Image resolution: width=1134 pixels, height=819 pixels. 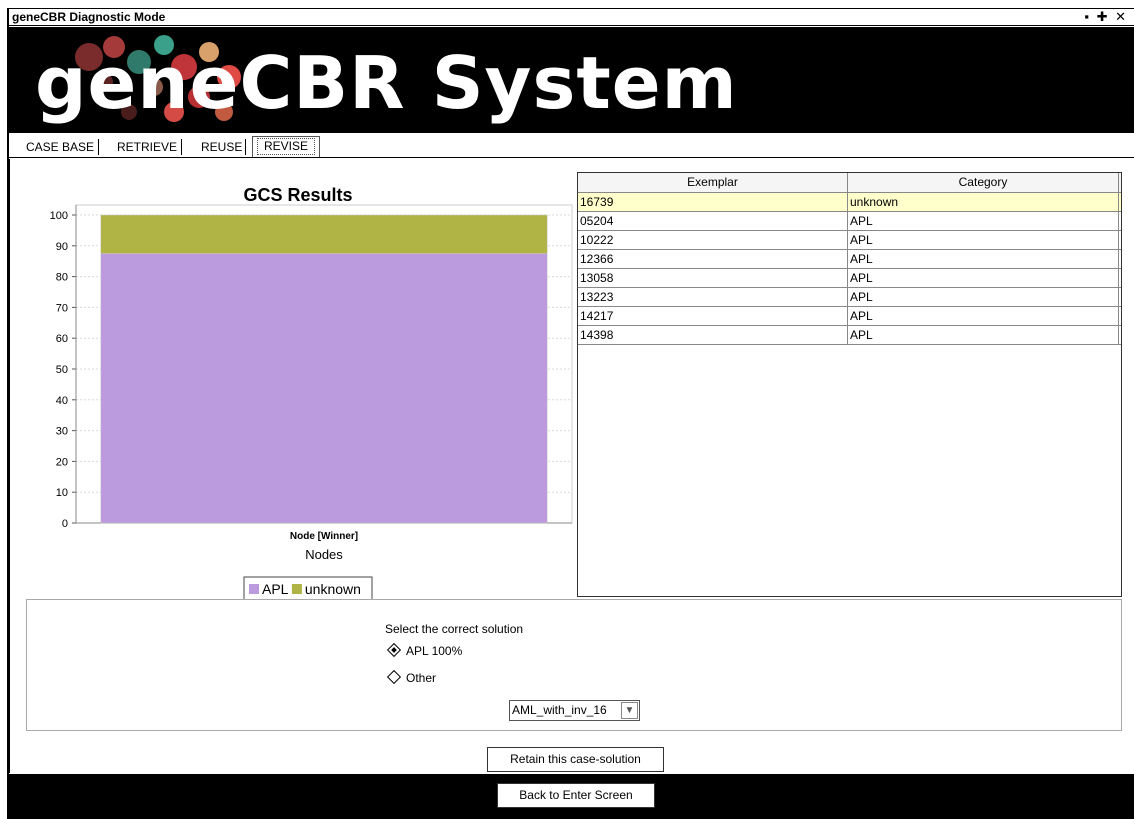 I want to click on chevron-down-icon: ▼, so click(x=629, y=710).